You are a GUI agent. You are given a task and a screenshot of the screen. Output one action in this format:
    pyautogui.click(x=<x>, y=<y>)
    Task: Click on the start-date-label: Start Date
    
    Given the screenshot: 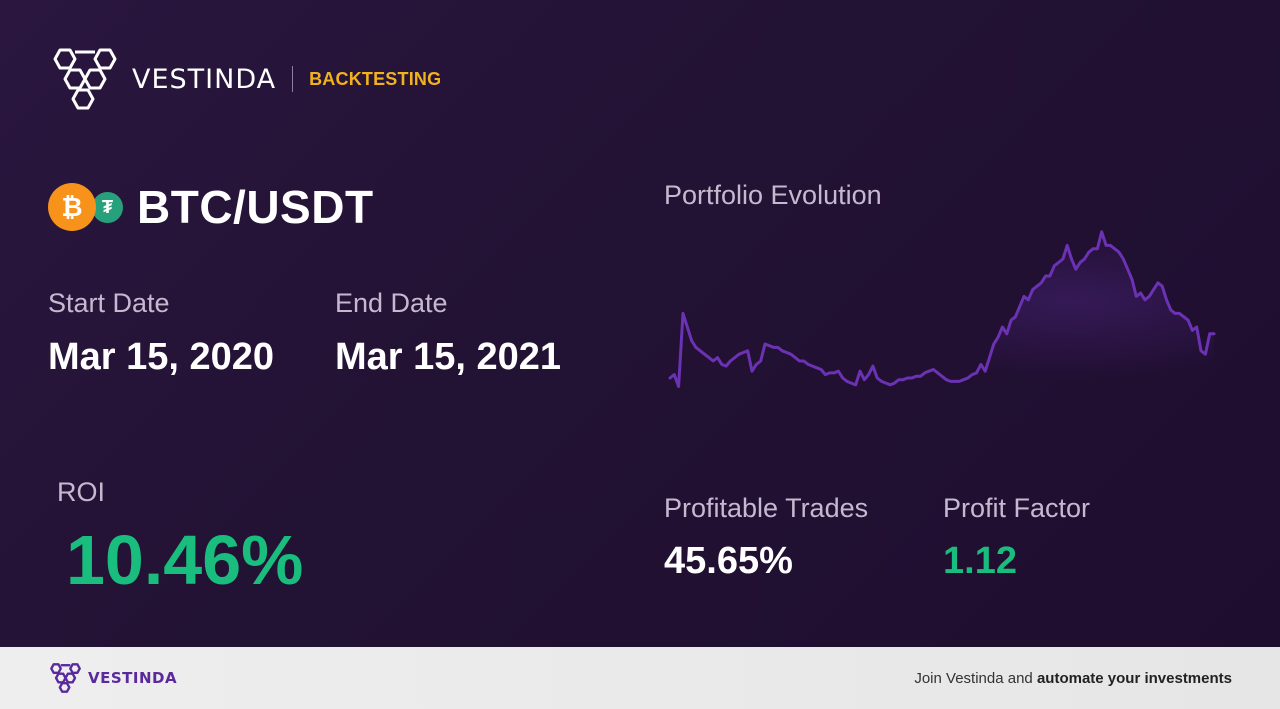 What is the action you would take?
    pyautogui.click(x=109, y=303)
    